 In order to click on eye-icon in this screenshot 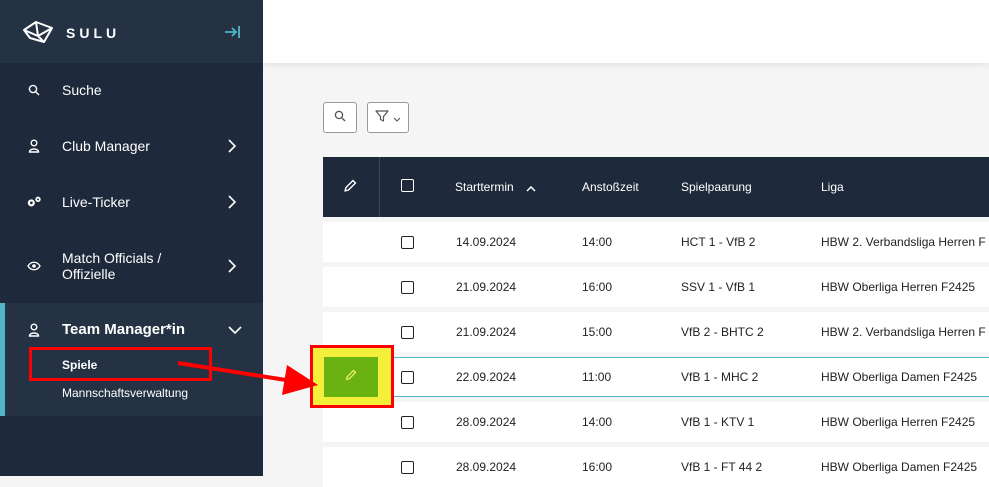, I will do `click(34, 266)`.